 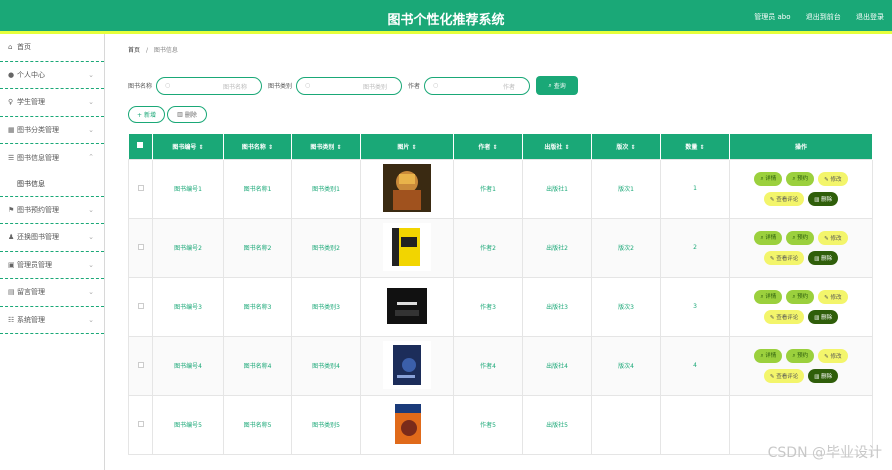 What do you see at coordinates (52, 238) in the screenshot?
I see `sidebar-item-return: ♟ 还换图书管理 ⌄` at bounding box center [52, 238].